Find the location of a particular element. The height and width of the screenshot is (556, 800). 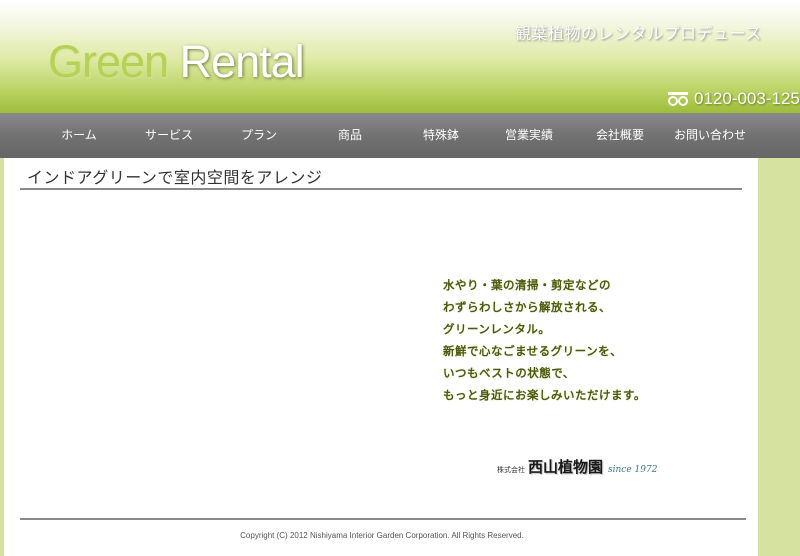

company-since: since 1972 is located at coordinates (633, 470).